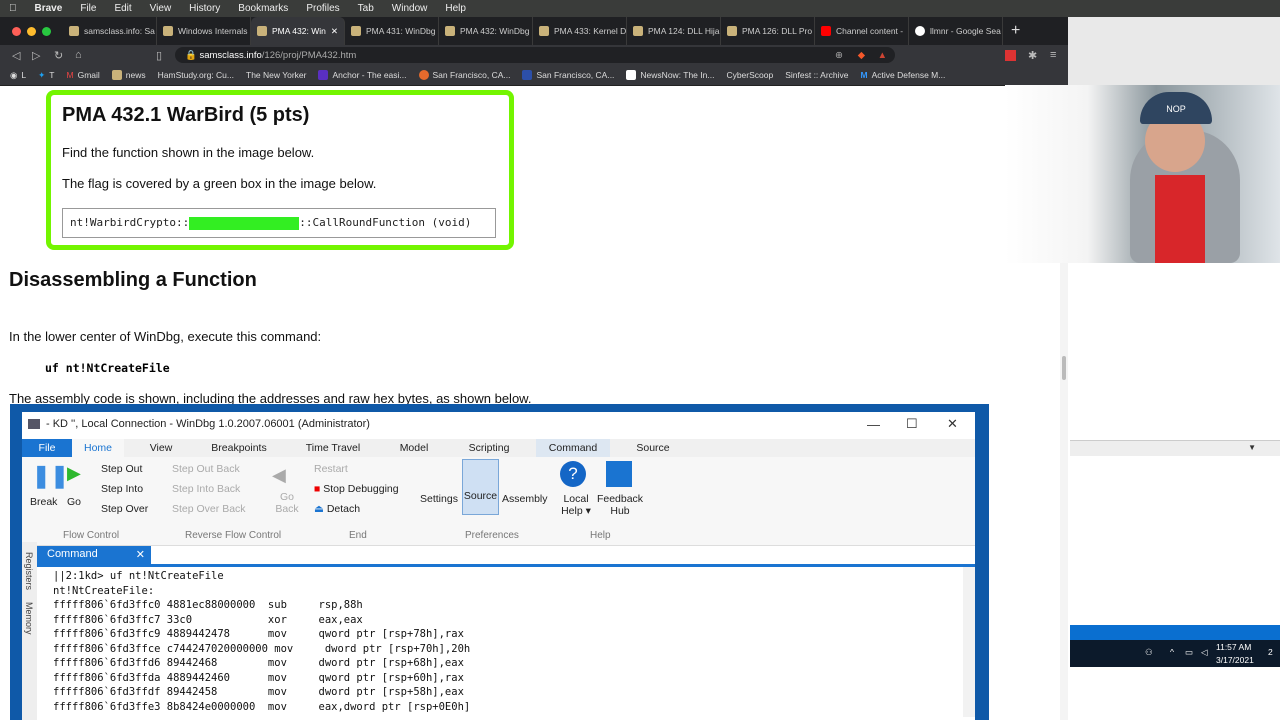 Image resolution: width=1280 pixels, height=720 pixels. What do you see at coordinates (333, 448) in the screenshot?
I see `ribbon-tab-time-travel: Time Travel` at bounding box center [333, 448].